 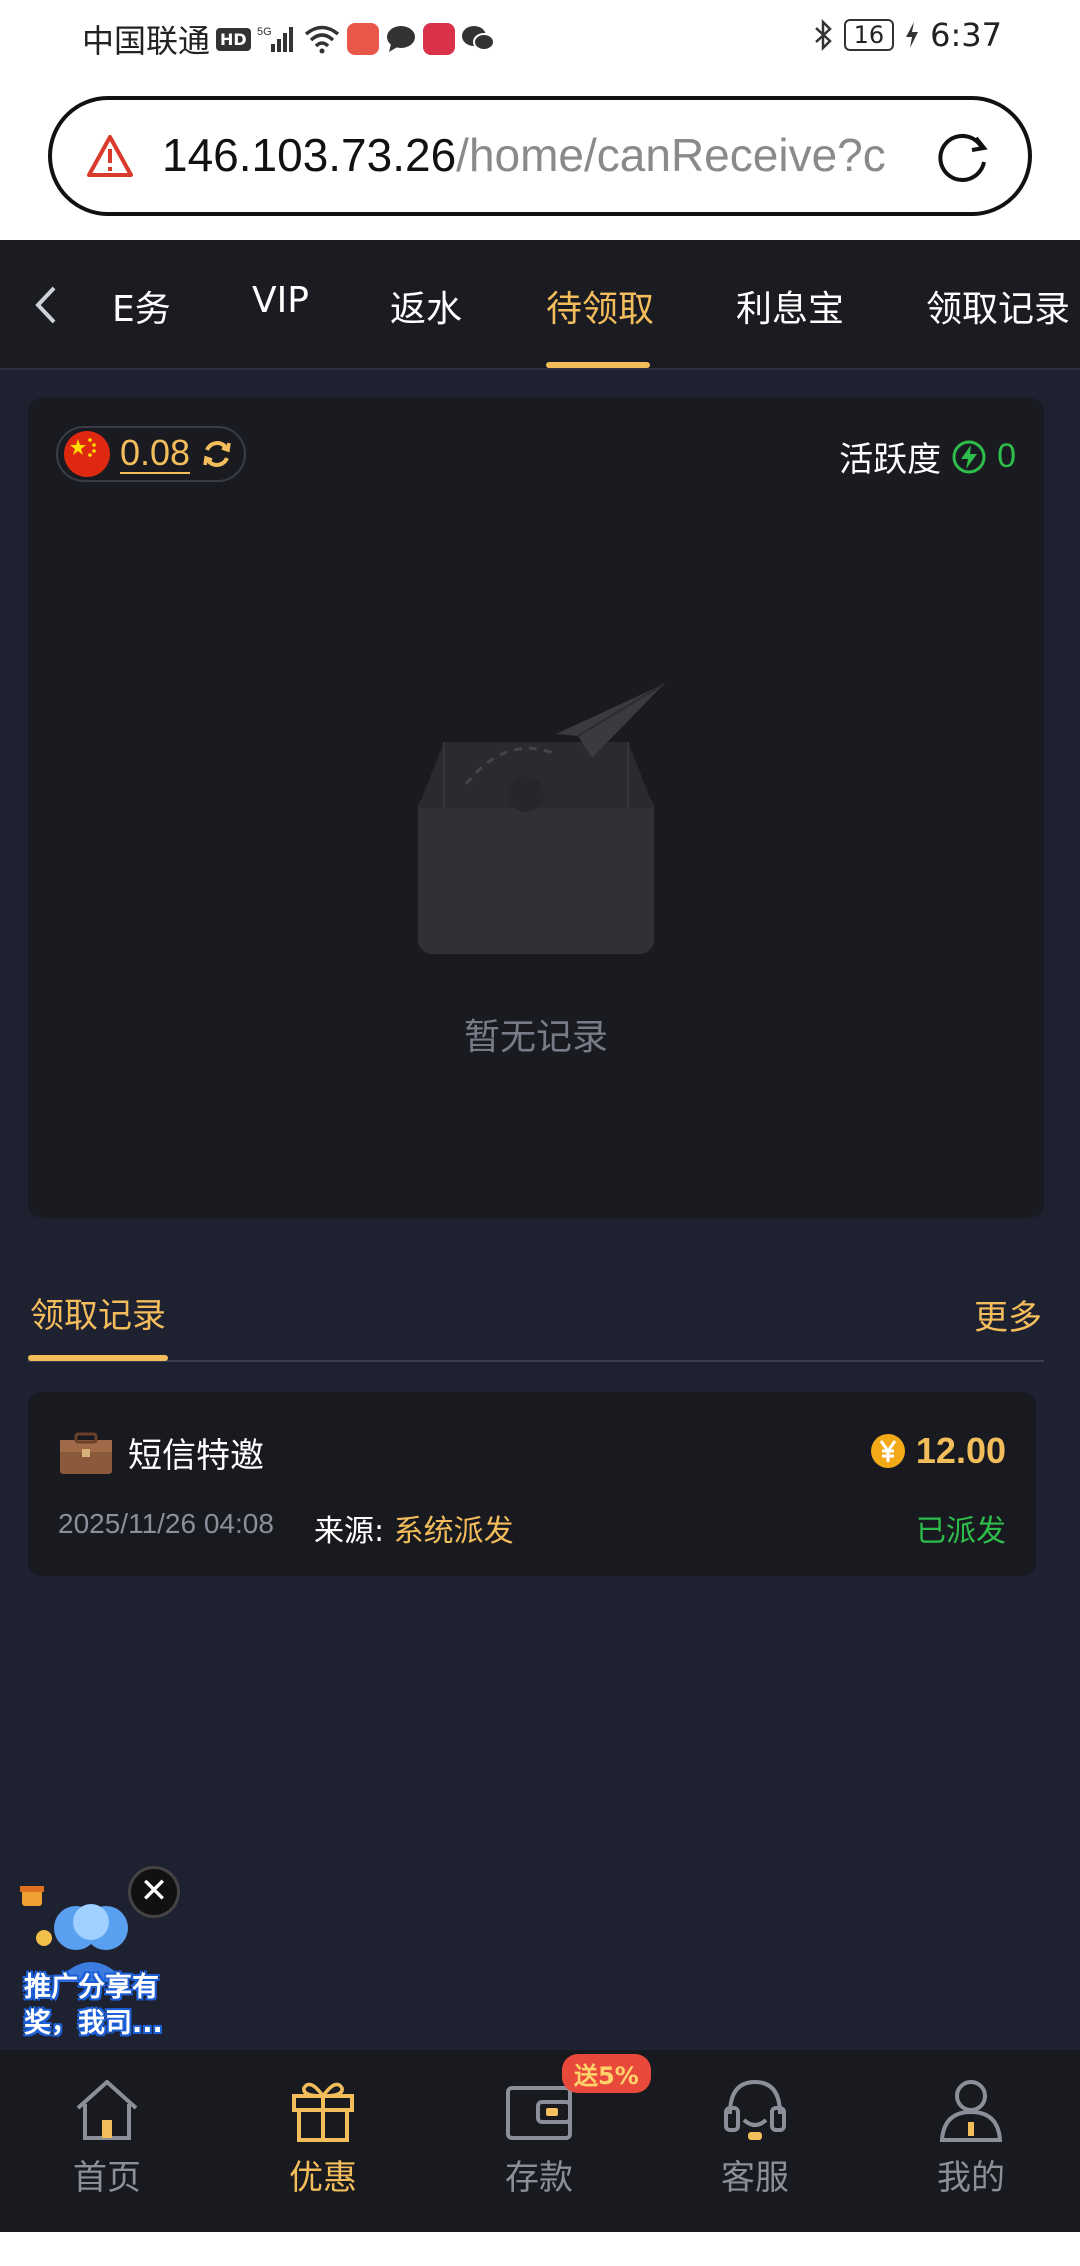 I want to click on user-icon, so click(x=971, y=2111).